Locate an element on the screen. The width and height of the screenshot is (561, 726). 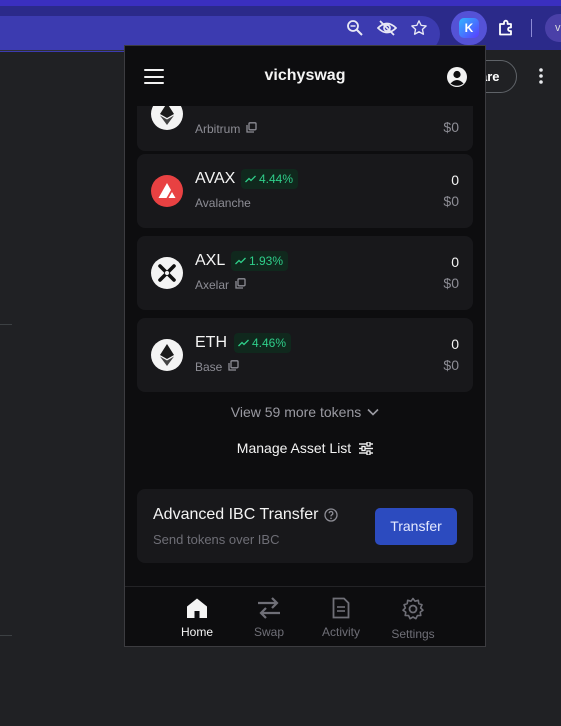
token-row: AVAX 4.44% Avalanche 0 $0 is located at coordinates (305, 191).